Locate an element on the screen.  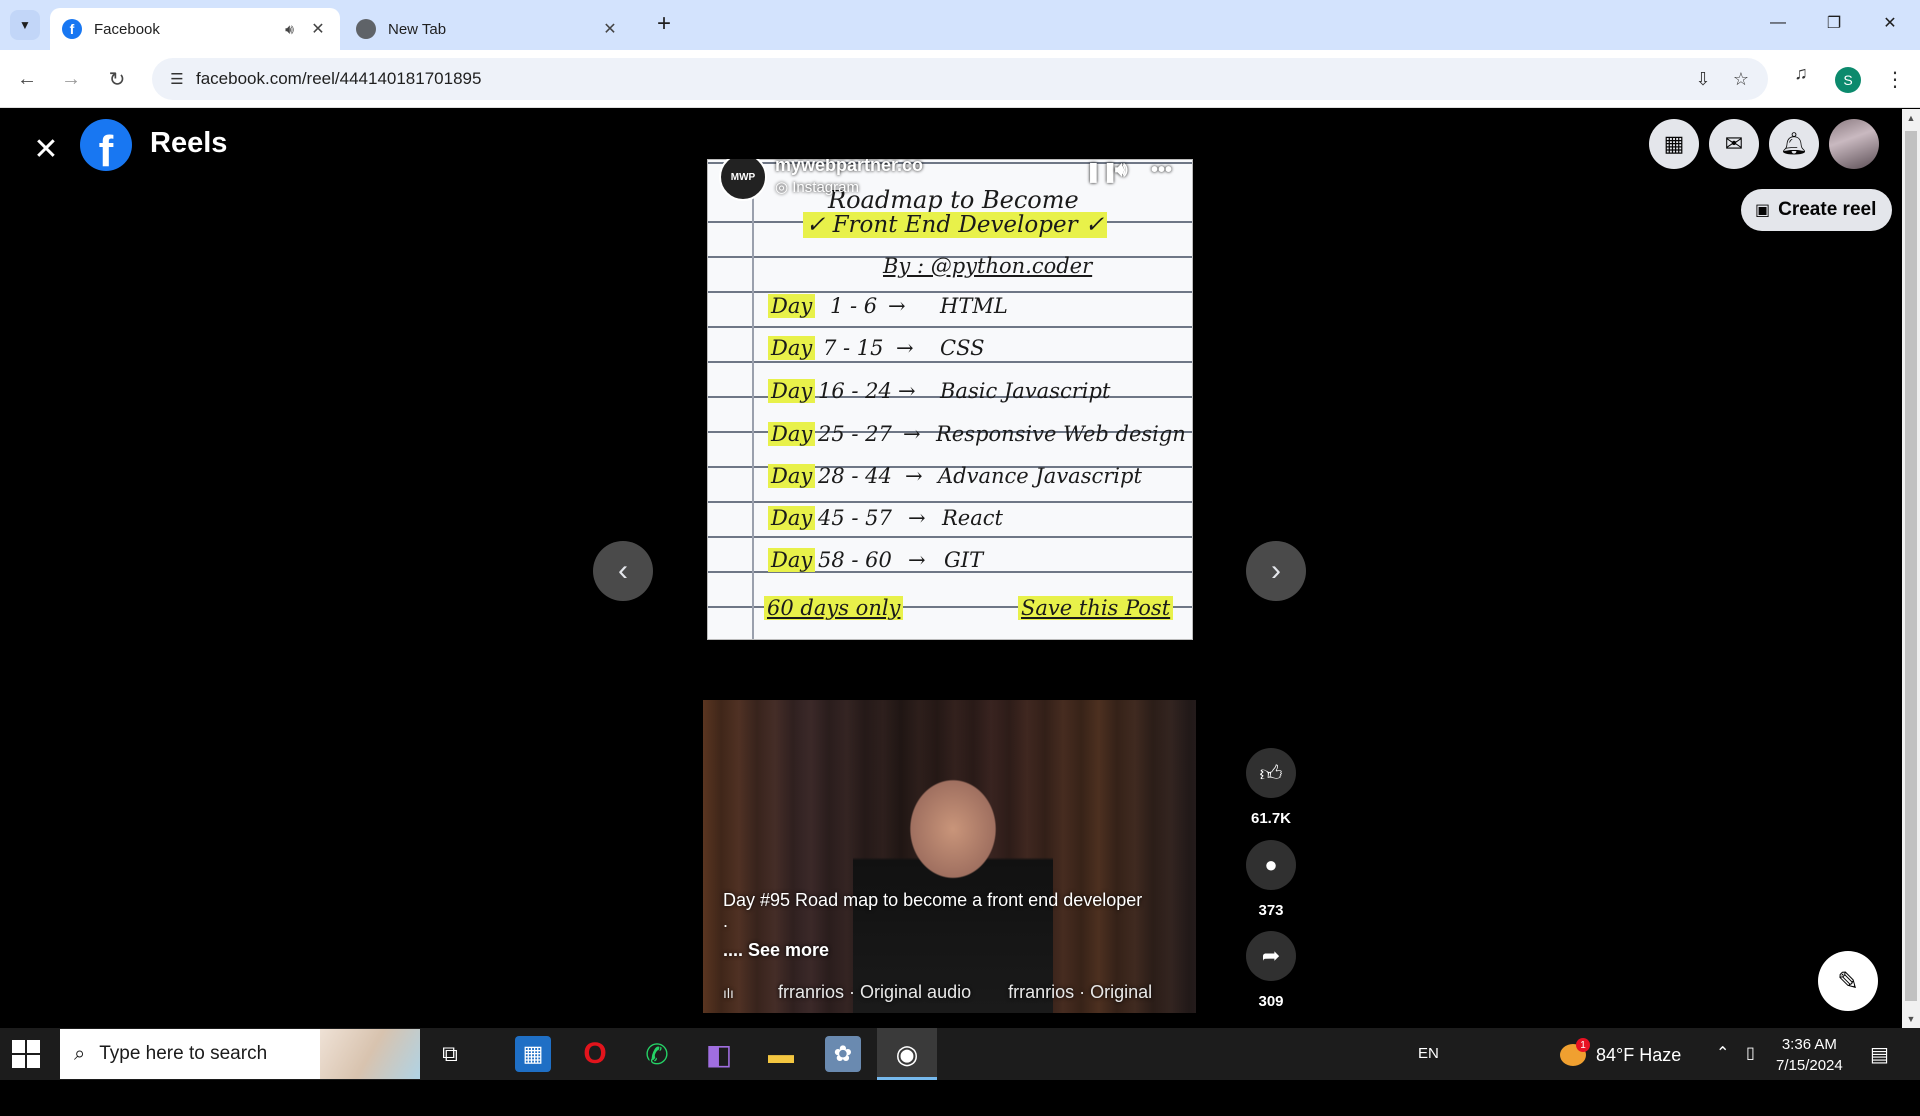
taskbar-clock: 3:36 AM 7/15/2024 is located at coordinates (1809, 1055).